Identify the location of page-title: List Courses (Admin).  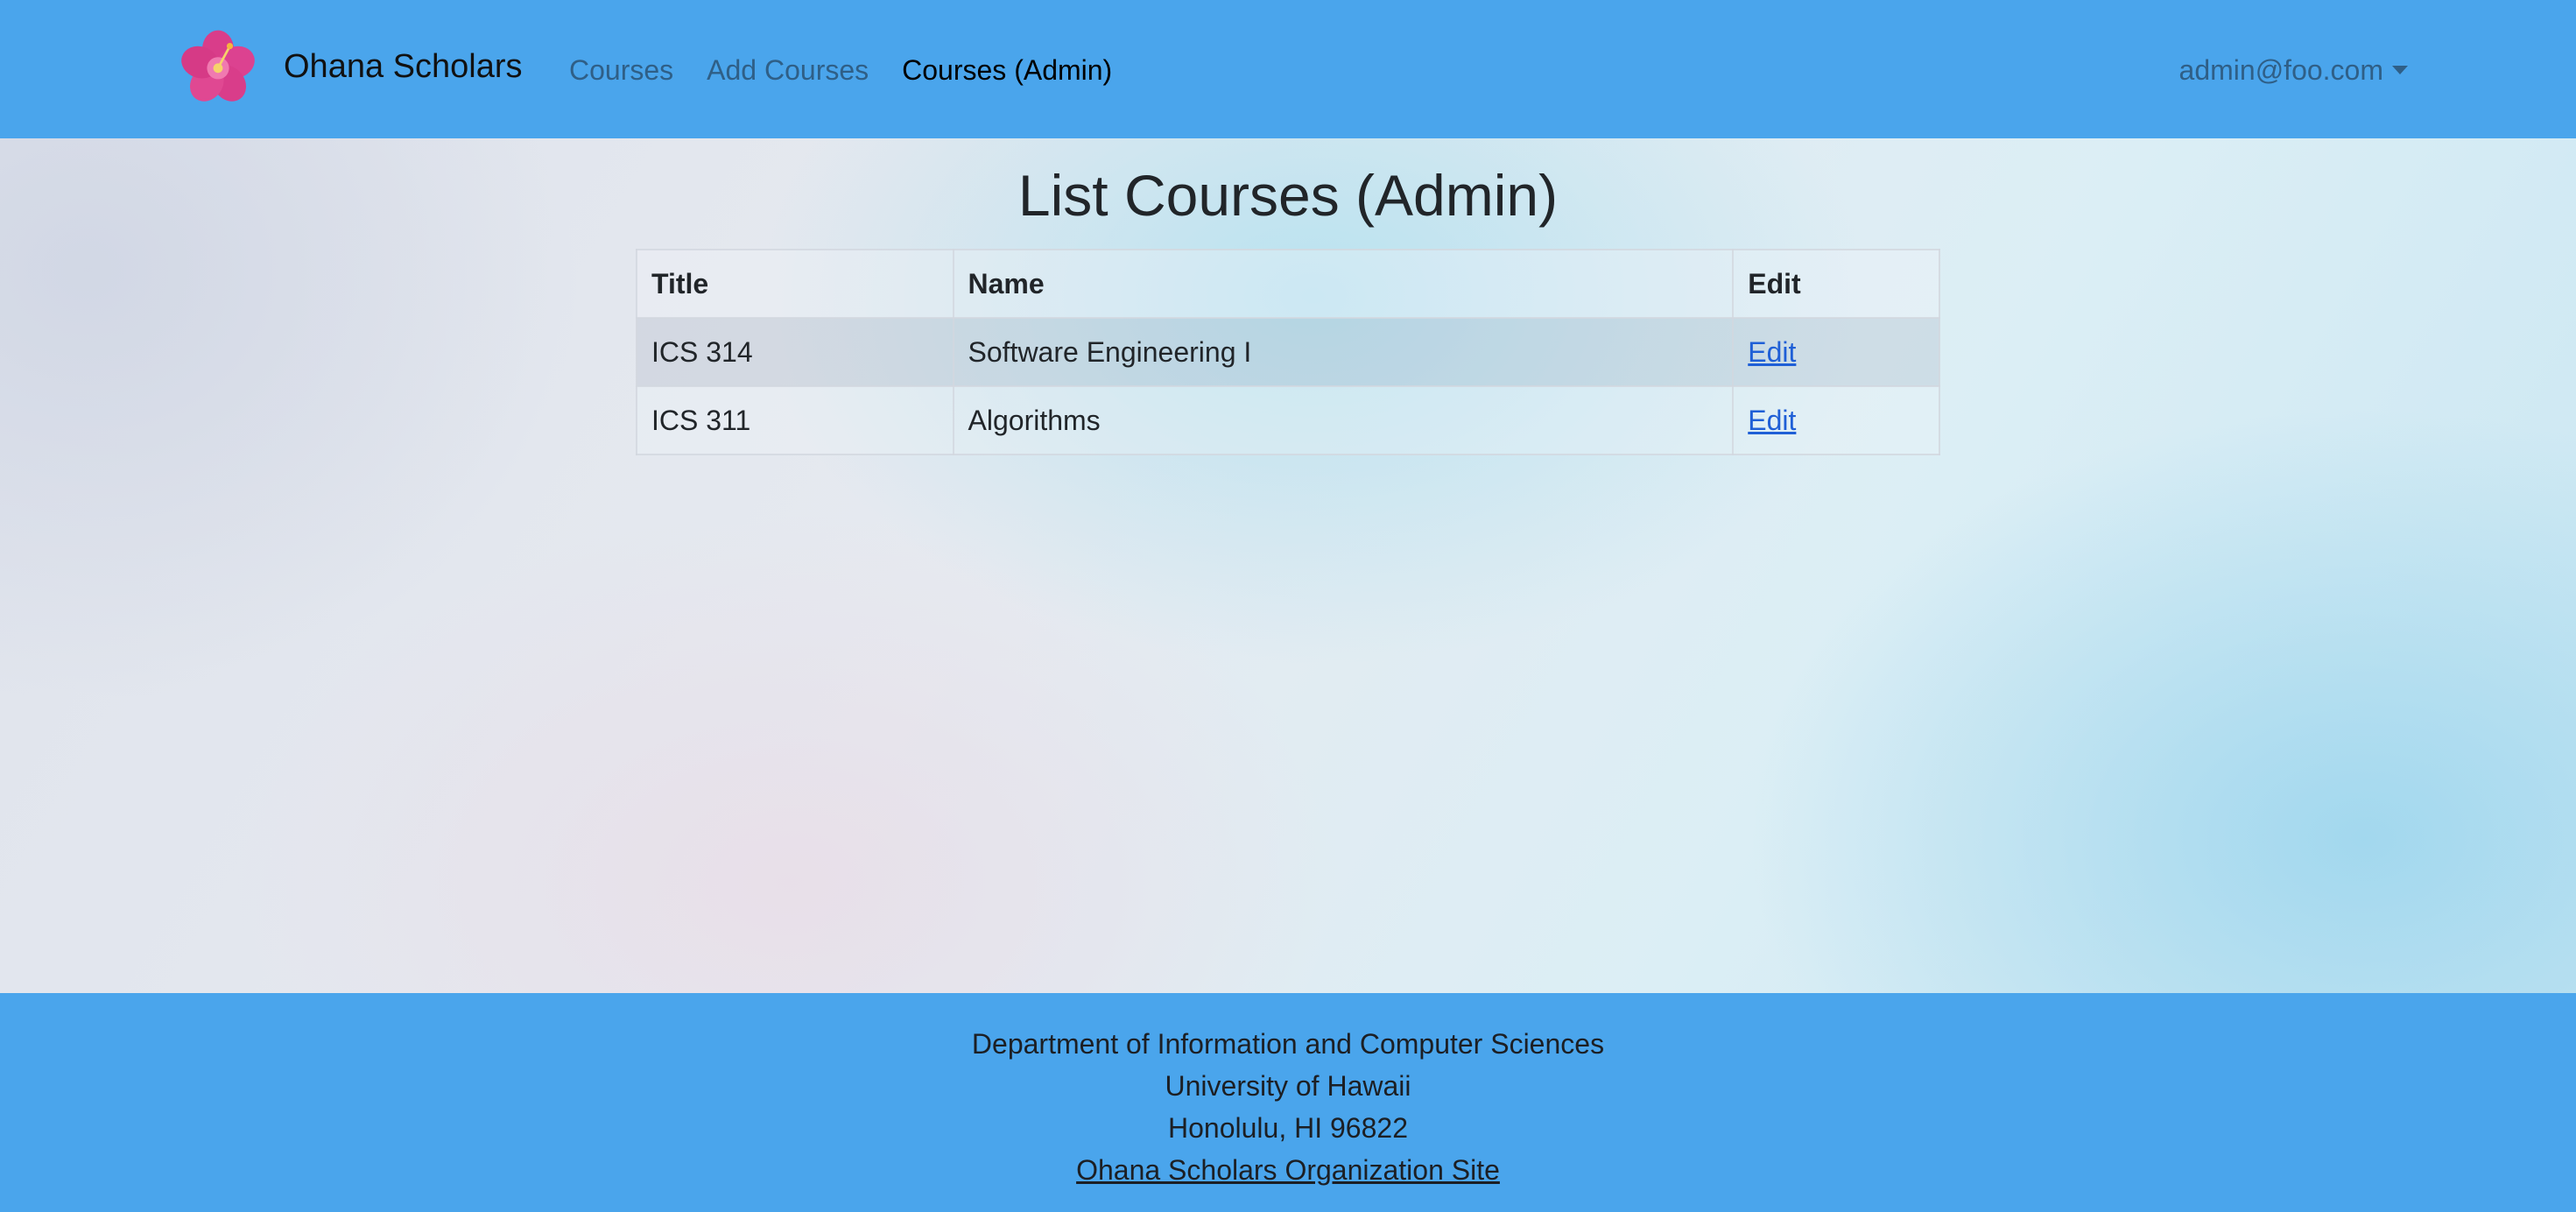
(1288, 195).